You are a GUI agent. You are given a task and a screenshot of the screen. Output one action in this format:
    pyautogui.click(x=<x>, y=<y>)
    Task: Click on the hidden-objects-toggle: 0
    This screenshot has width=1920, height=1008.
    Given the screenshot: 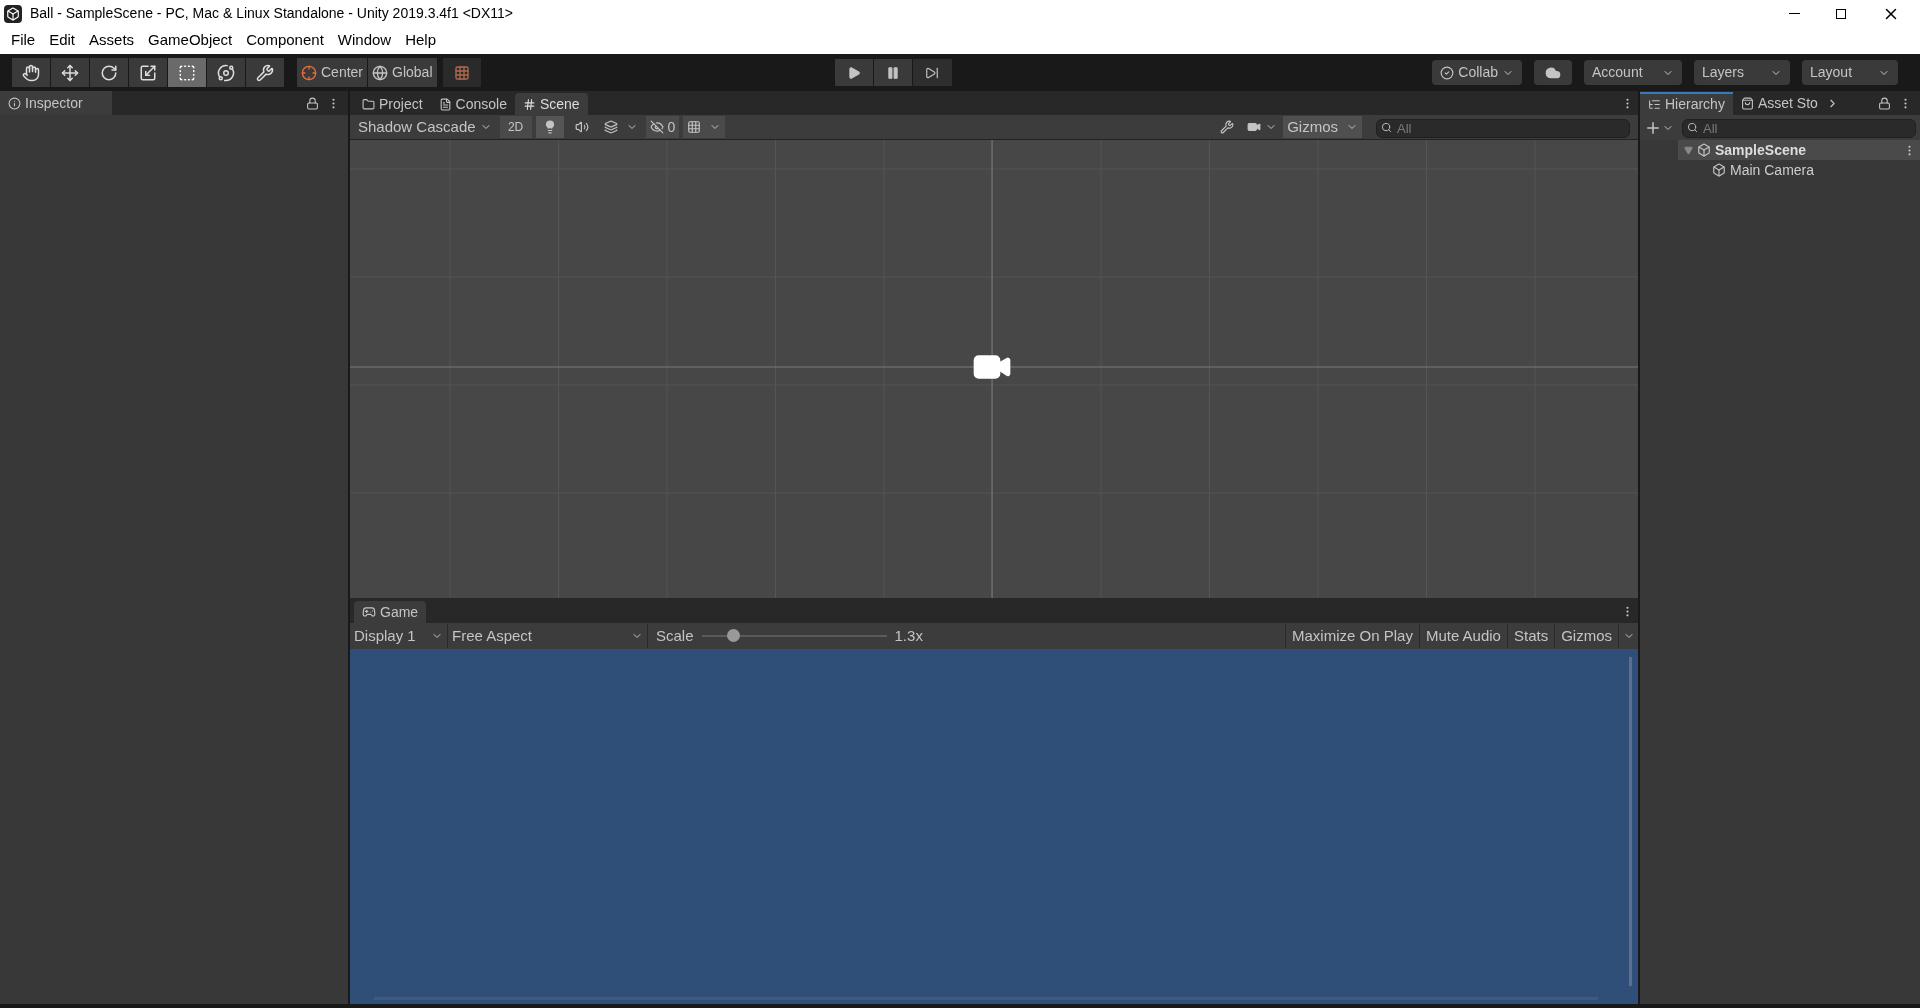 What is the action you would take?
    pyautogui.click(x=662, y=127)
    